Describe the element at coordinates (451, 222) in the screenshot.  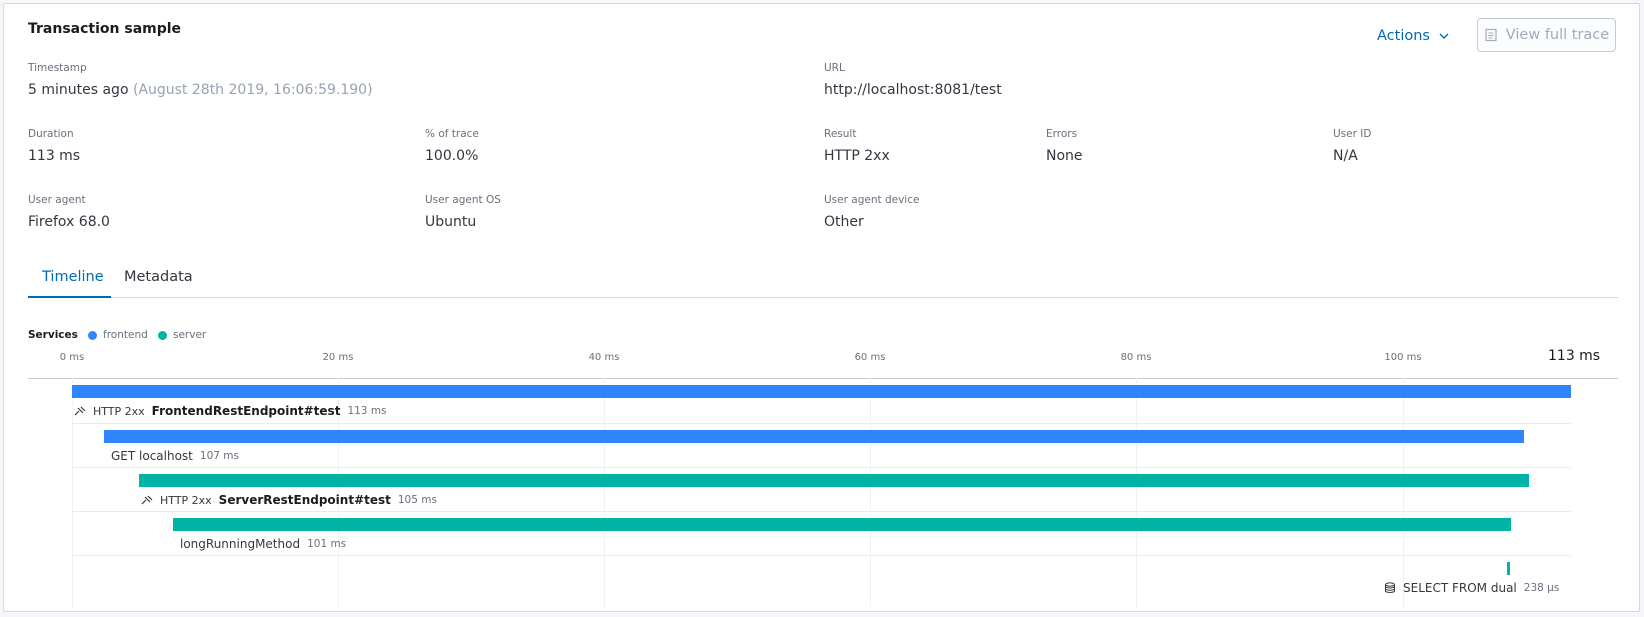
I see `user-agent-os-value: Ubuntu` at that location.